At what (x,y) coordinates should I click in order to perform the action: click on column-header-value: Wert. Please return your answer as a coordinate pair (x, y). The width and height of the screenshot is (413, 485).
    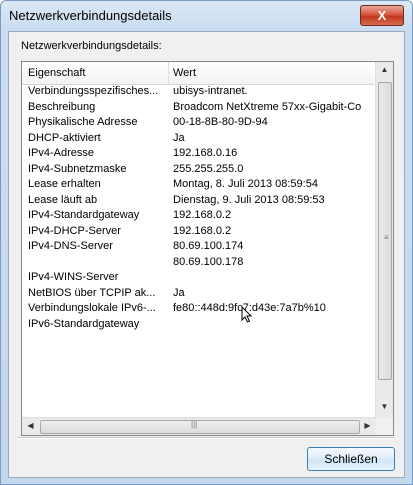
    Looking at the image, I should click on (184, 73).